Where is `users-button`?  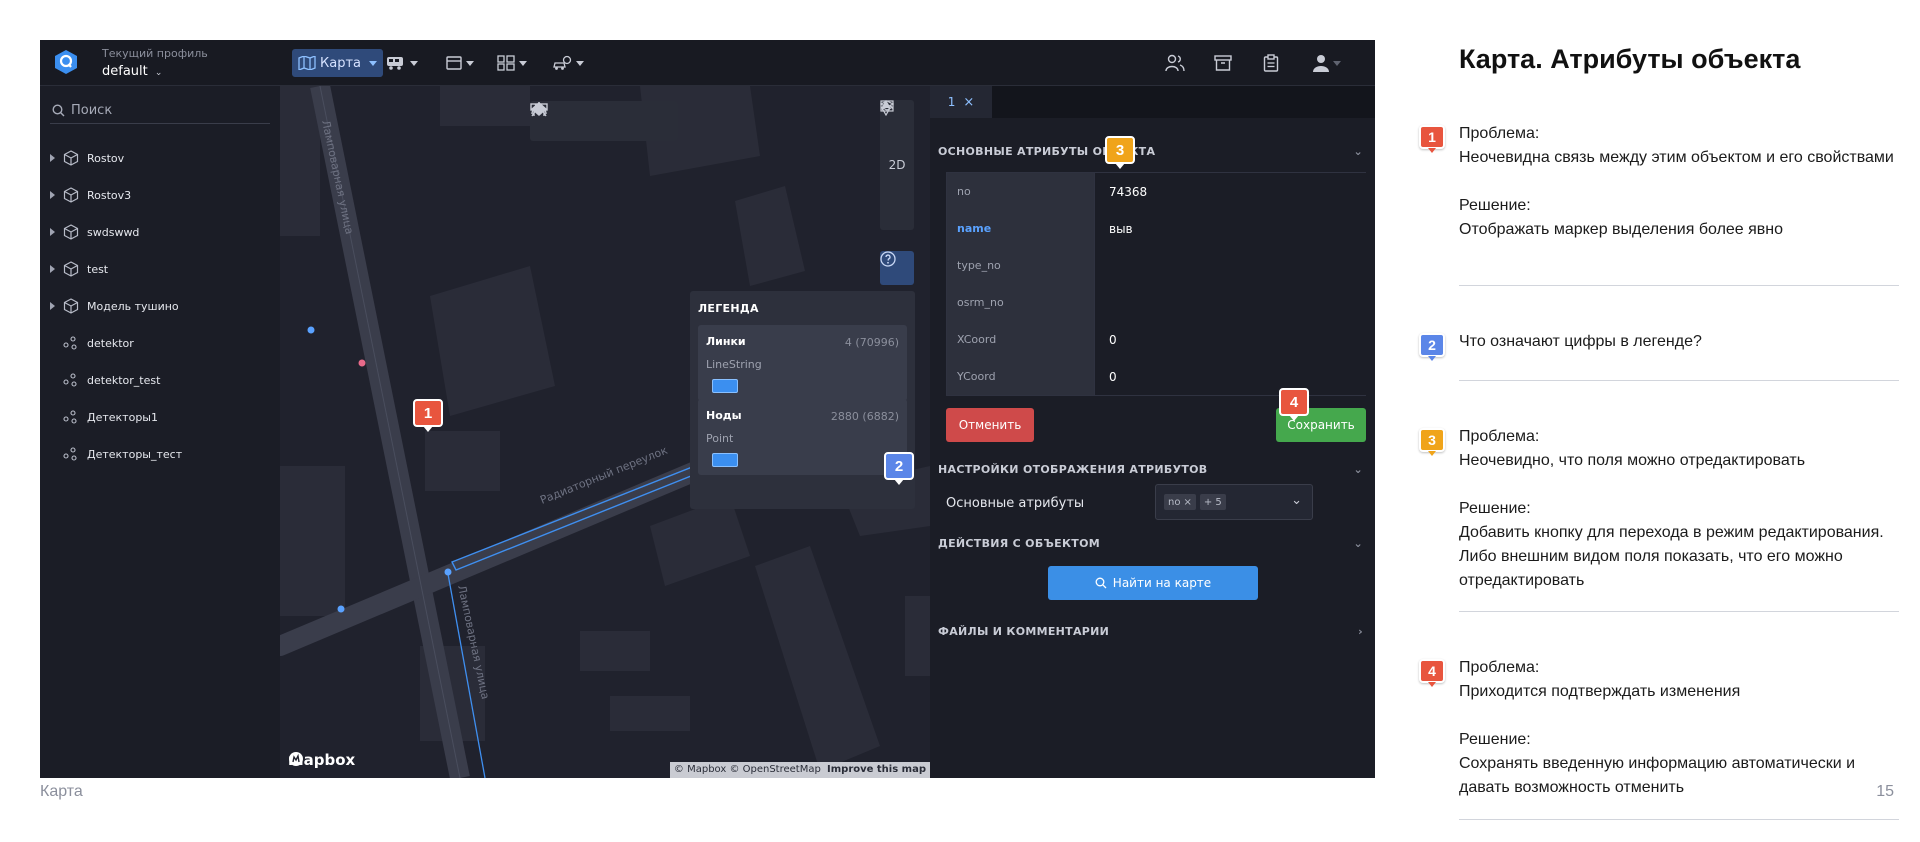 users-button is located at coordinates (1175, 63).